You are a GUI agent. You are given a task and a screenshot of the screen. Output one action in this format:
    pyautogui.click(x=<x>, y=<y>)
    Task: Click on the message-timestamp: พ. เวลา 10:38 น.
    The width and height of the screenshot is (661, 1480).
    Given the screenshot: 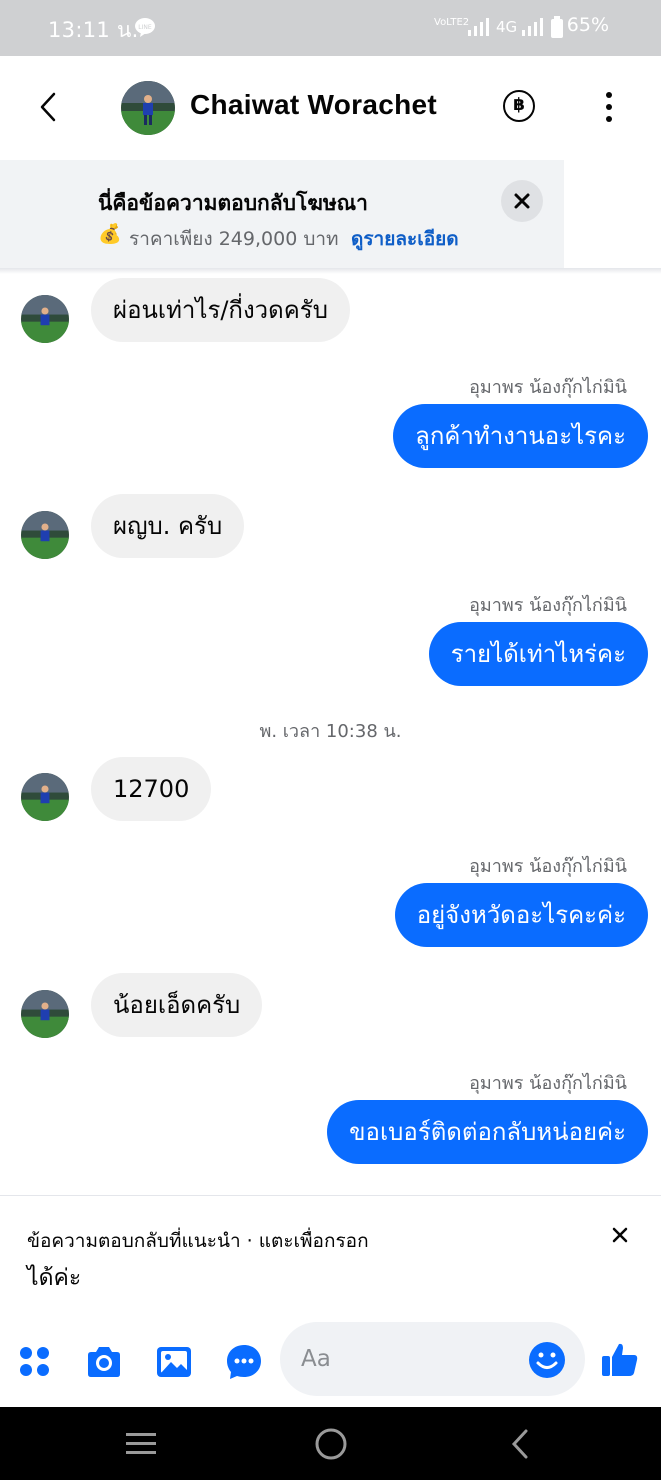 What is the action you would take?
    pyautogui.click(x=330, y=731)
    